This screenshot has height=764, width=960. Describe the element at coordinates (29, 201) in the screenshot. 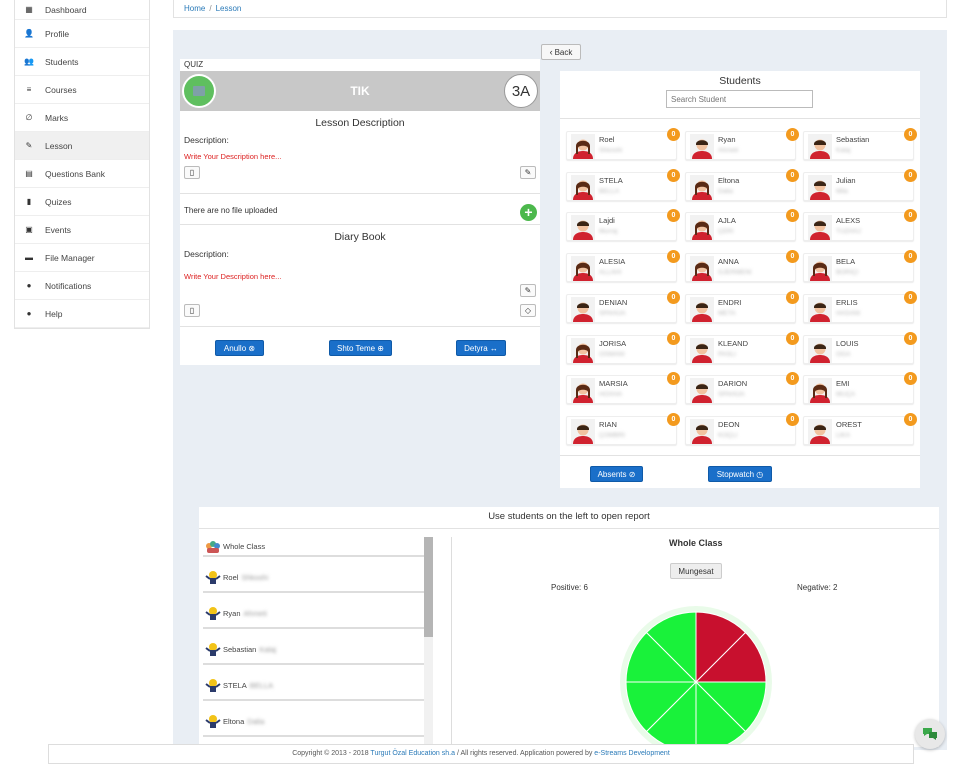

I see `book-icon: ▮` at that location.